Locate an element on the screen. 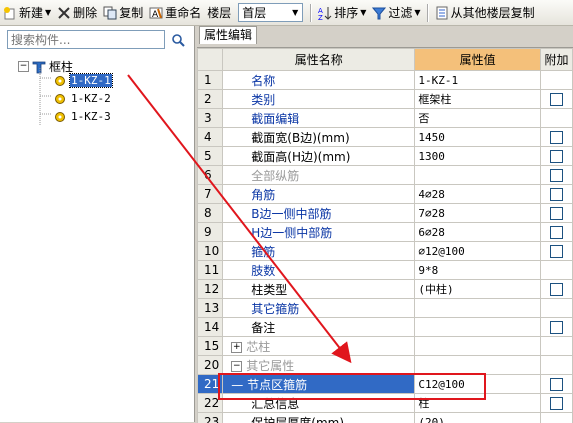  row-number: 1 is located at coordinates (210, 80).